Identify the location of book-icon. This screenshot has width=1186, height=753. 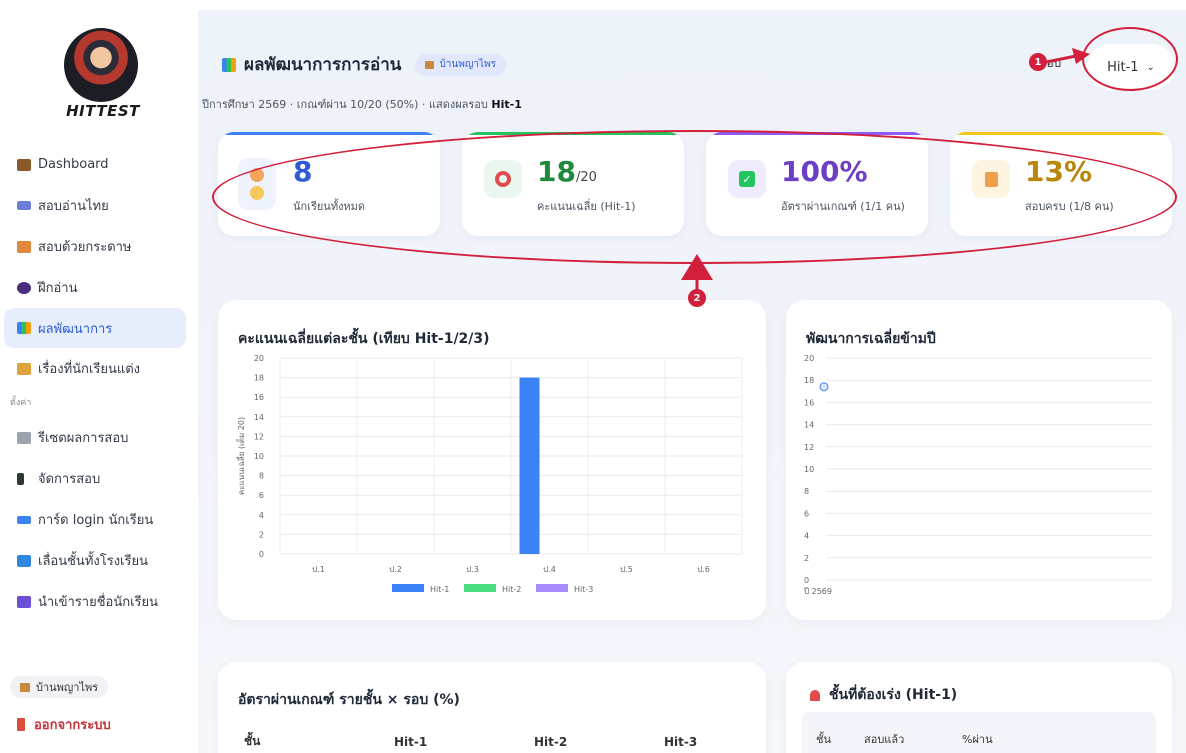
(24, 205).